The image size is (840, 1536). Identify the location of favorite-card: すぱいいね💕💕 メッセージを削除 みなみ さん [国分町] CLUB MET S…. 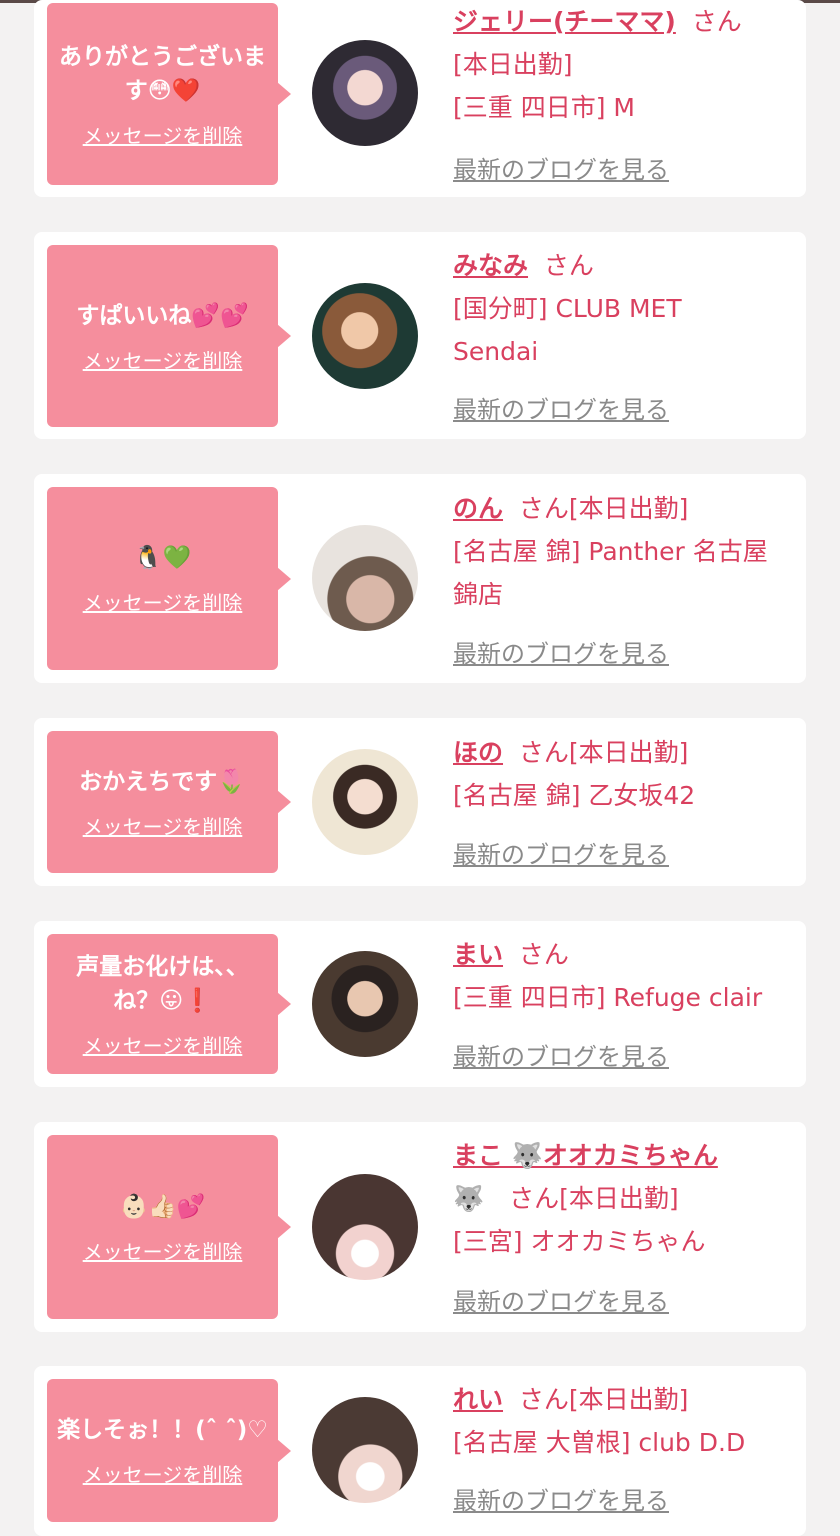
(420, 335).